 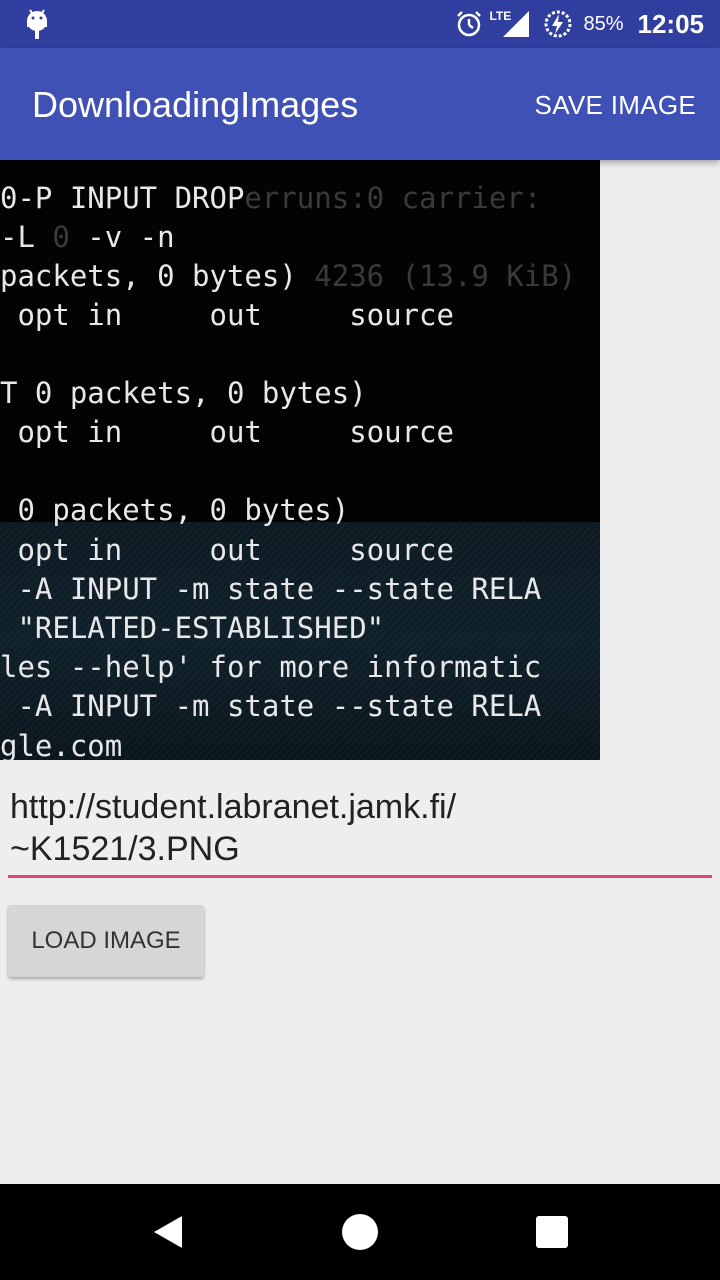 I want to click on terminal-line: gle.com, so click(x=61, y=745).